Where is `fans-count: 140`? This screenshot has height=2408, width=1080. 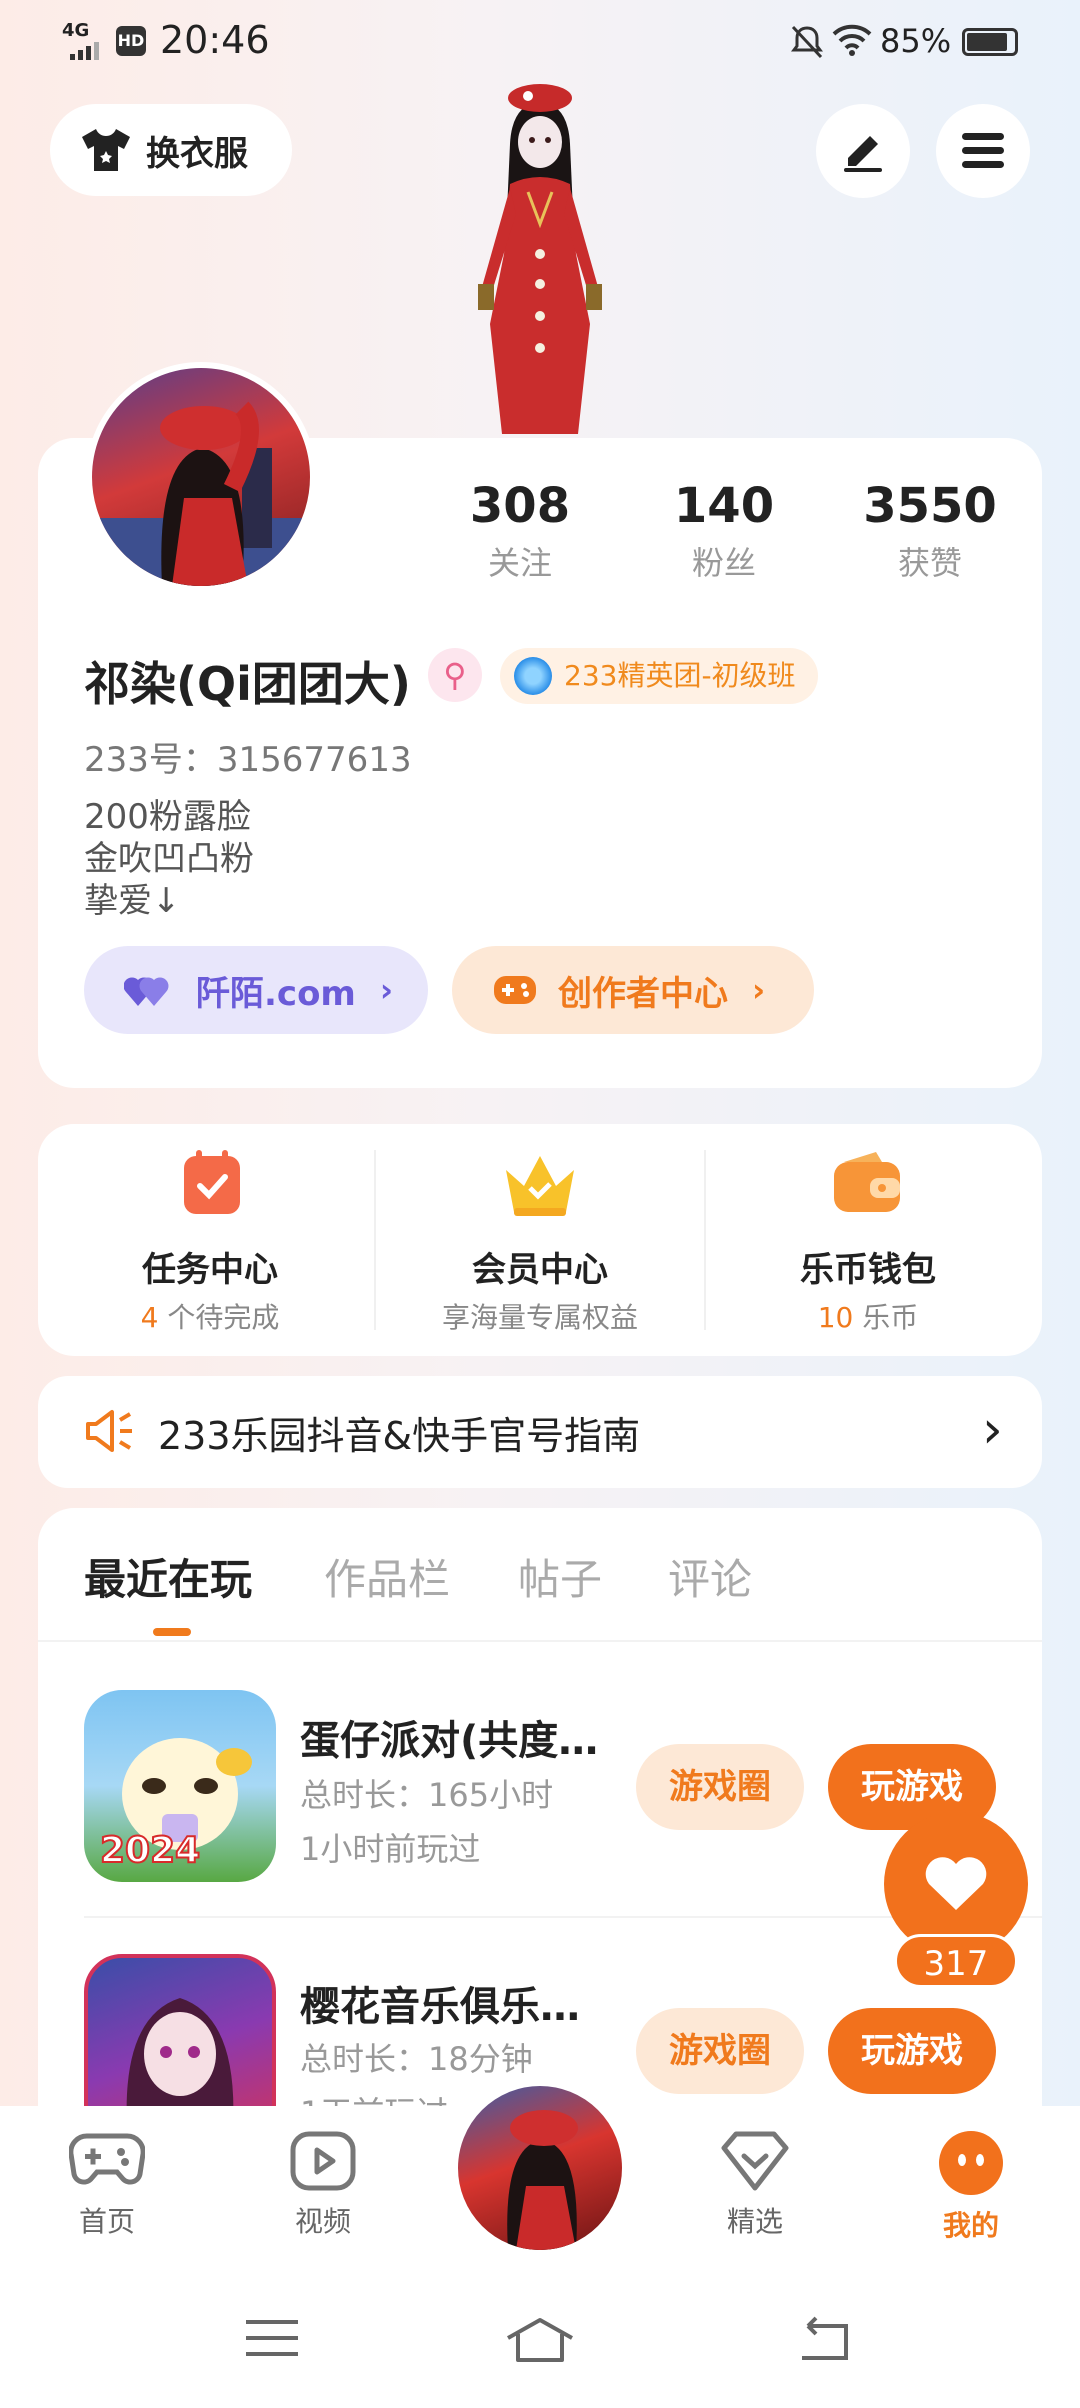 fans-count: 140 is located at coordinates (724, 506).